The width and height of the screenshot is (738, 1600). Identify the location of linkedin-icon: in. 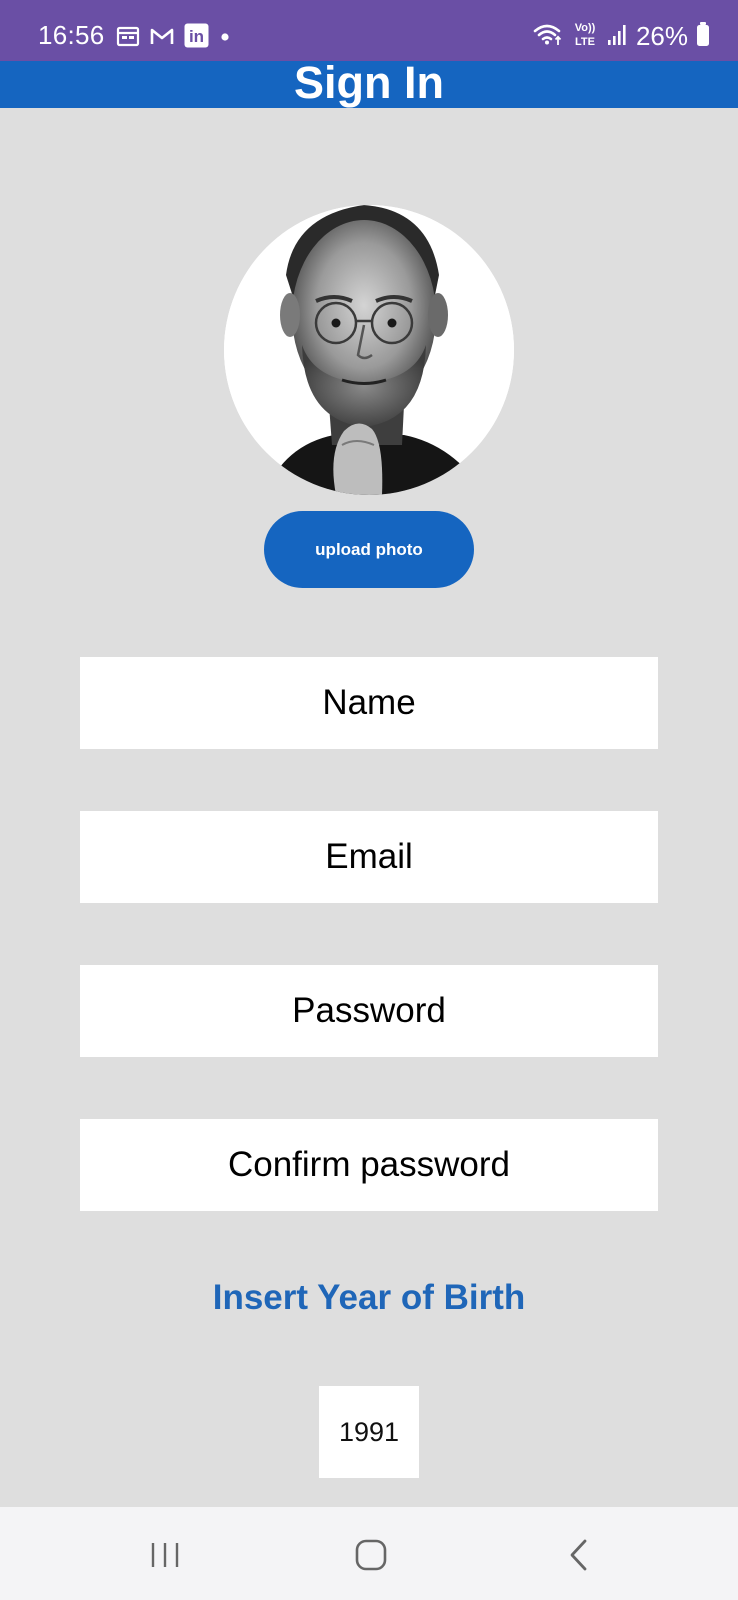
(196, 38).